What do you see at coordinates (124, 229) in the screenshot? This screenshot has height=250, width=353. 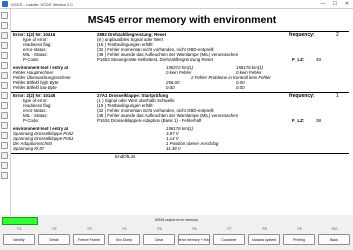 I see `function-key-number: F4` at bounding box center [124, 229].